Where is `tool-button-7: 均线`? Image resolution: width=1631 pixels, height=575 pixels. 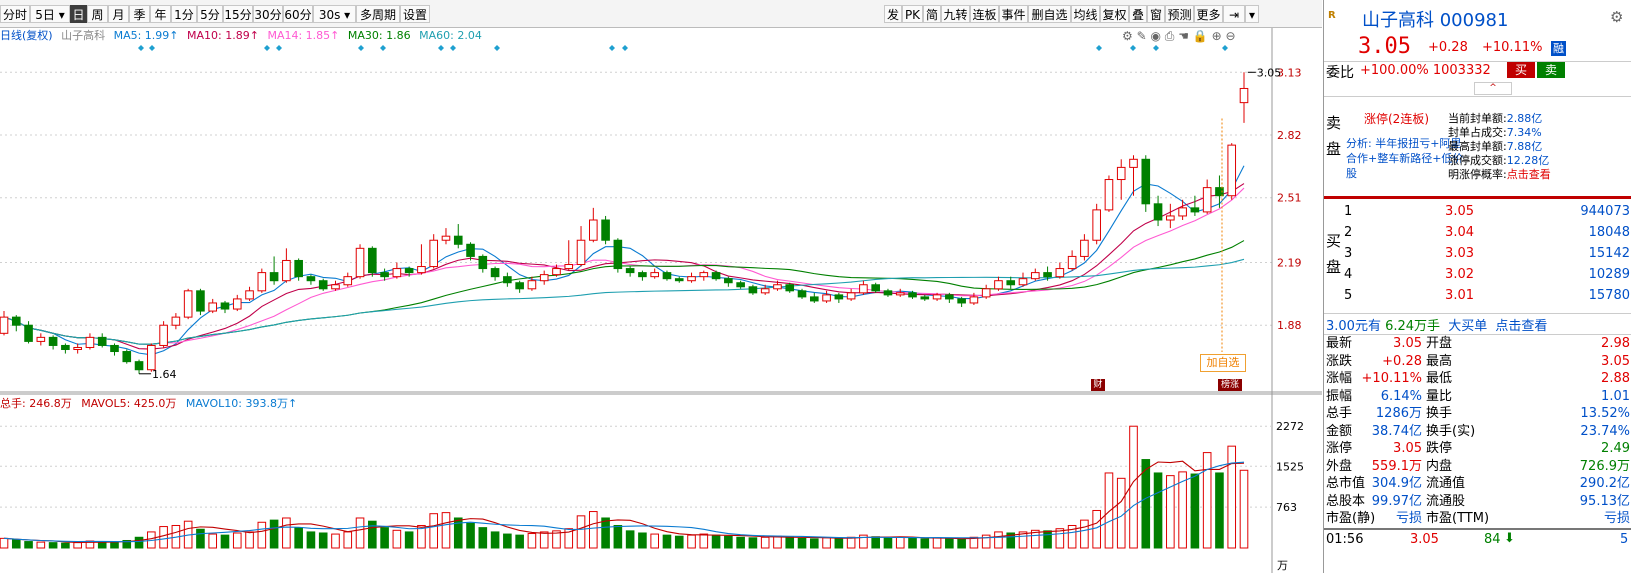
tool-button-7: 均线 is located at coordinates (1085, 14).